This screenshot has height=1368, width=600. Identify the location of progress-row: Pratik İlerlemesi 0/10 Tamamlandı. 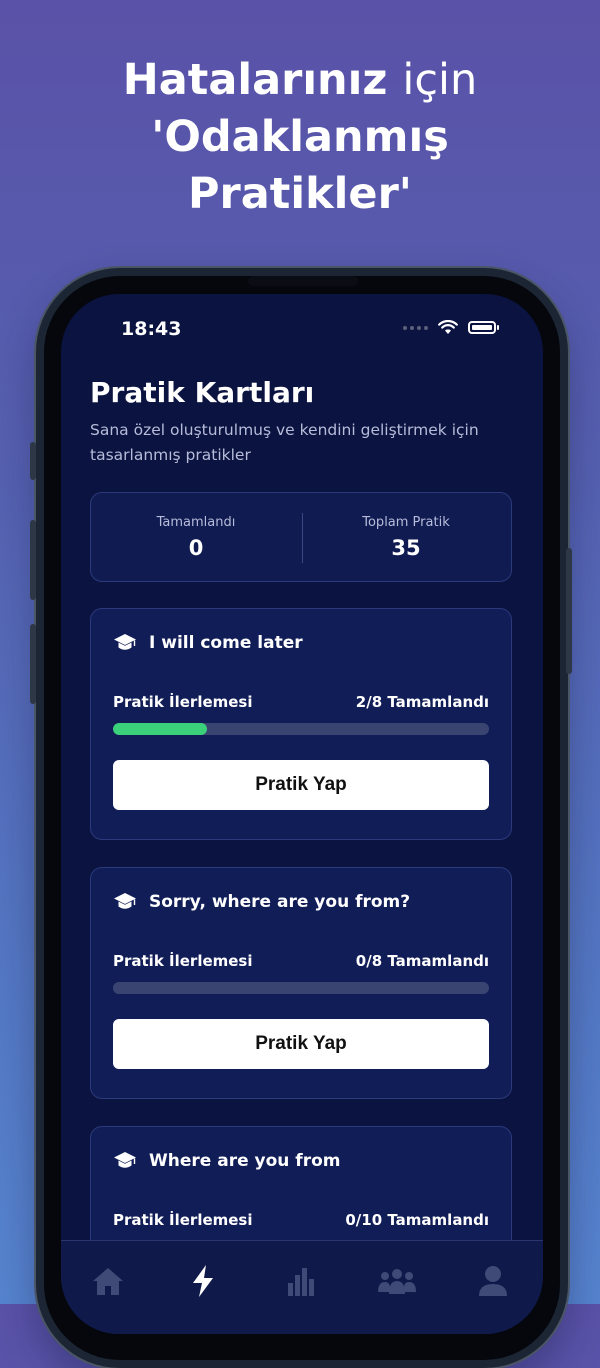
(301, 1220).